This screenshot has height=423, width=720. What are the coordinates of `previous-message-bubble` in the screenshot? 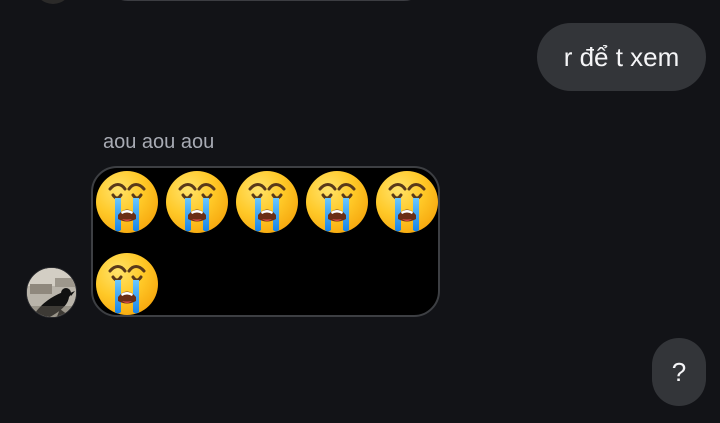 It's located at (266, 0).